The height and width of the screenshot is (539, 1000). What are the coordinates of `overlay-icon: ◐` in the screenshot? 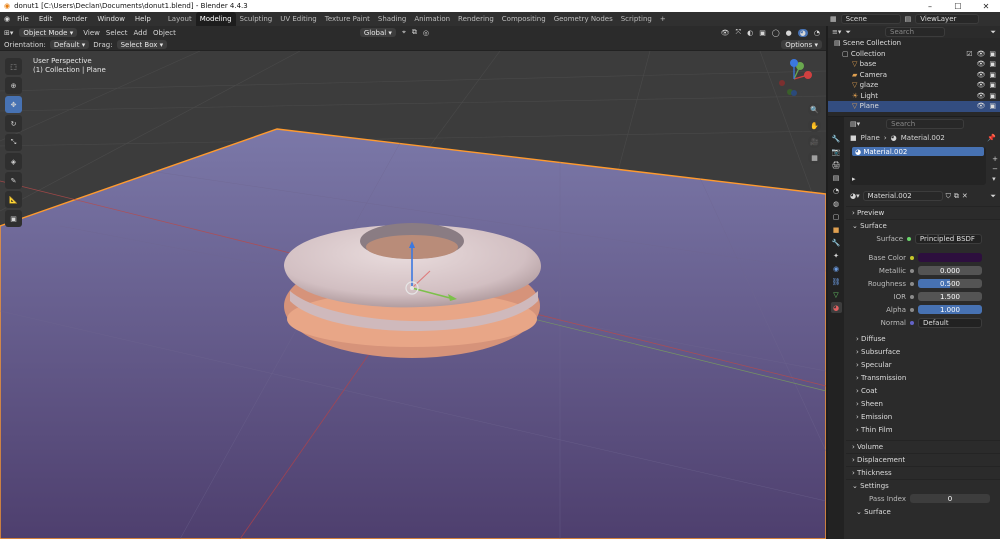 It's located at (750, 33).